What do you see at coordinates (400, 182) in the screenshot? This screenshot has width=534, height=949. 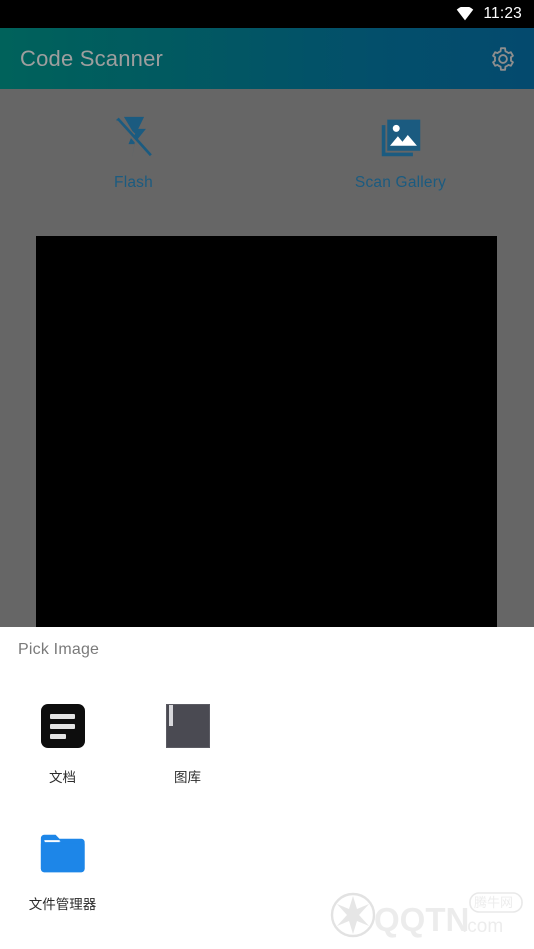 I see `scan-gallery-label: Scan Gallery` at bounding box center [400, 182].